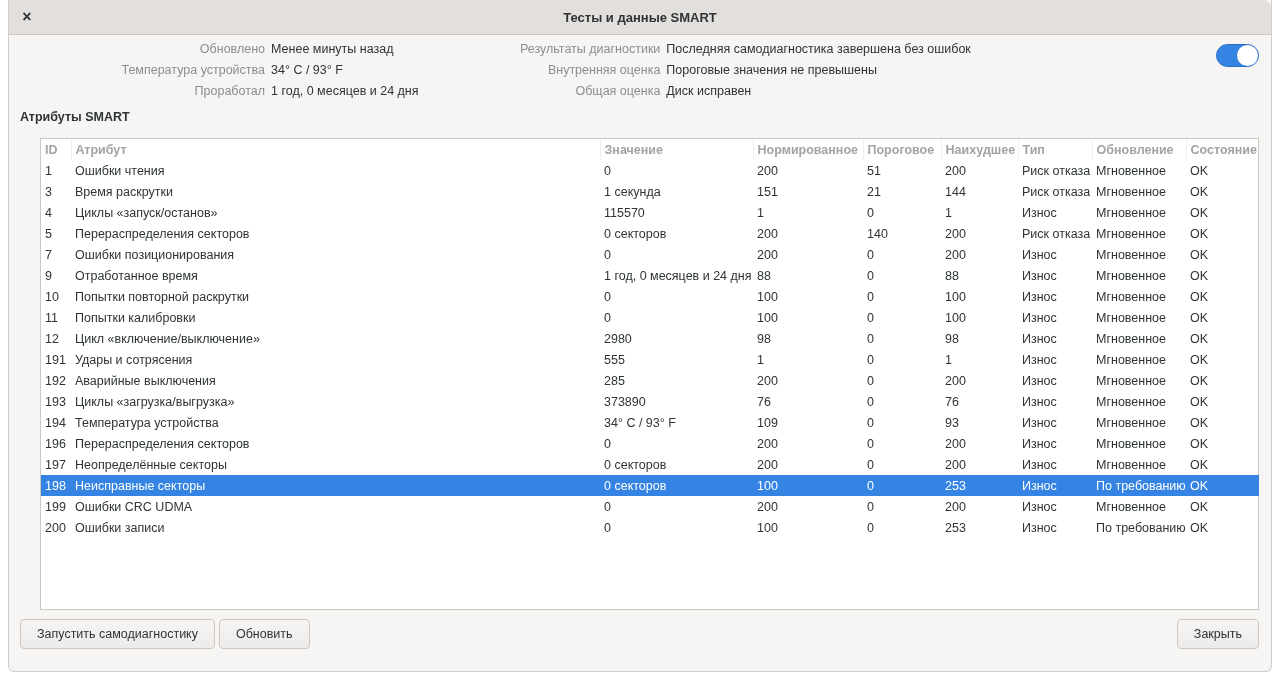 The width and height of the screenshot is (1280, 680). I want to click on table-cell-text: 3, so click(48, 192).